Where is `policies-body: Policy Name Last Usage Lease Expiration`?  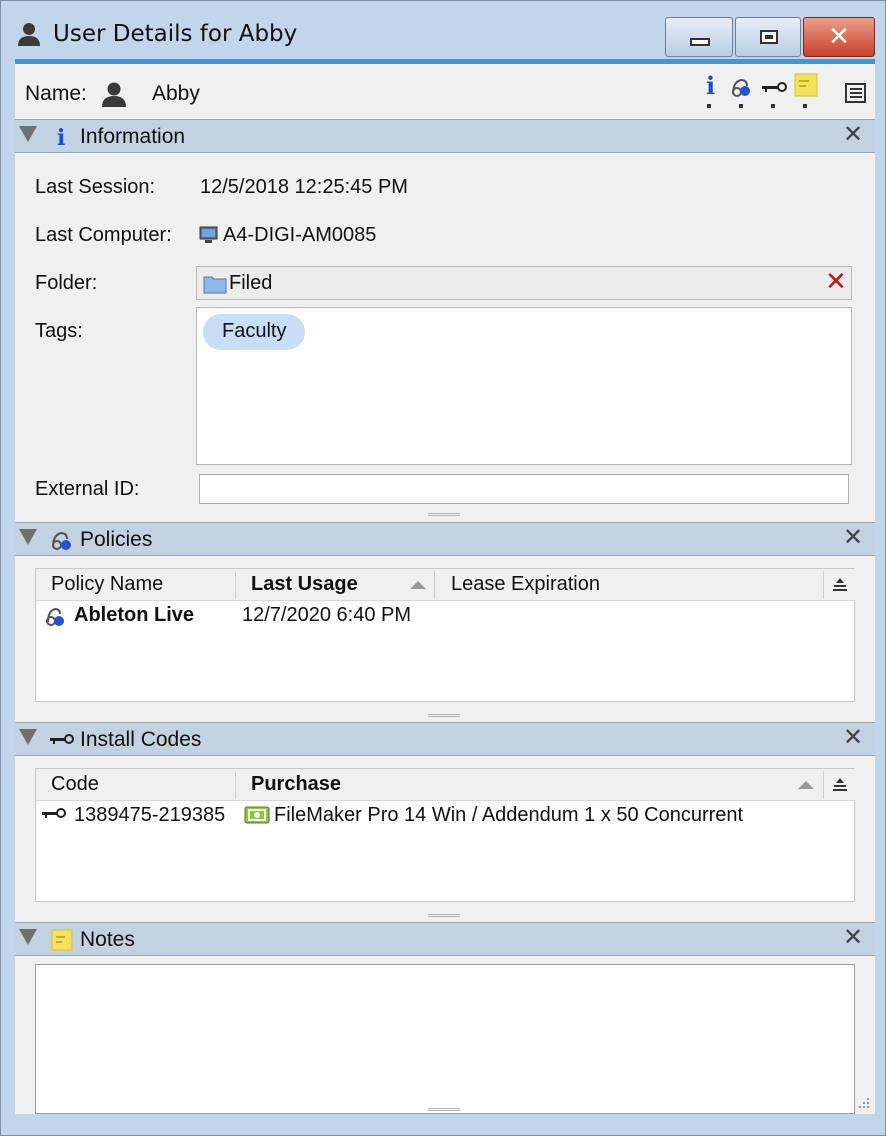
policies-body: Policy Name Last Usage Lease Expiration is located at coordinates (445, 639).